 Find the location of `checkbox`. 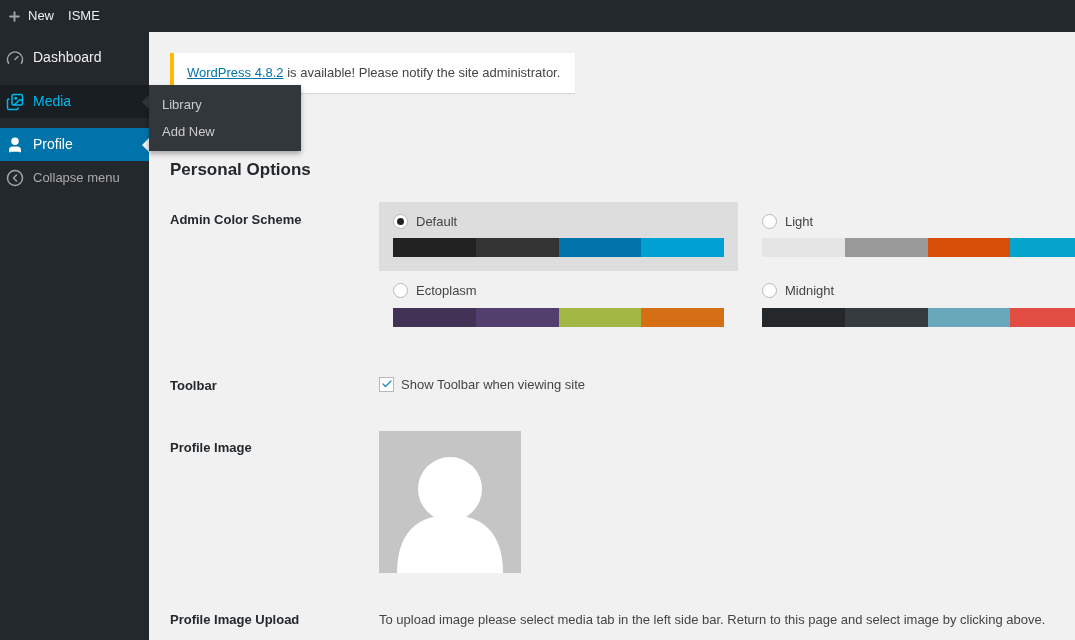

checkbox is located at coordinates (386, 384).